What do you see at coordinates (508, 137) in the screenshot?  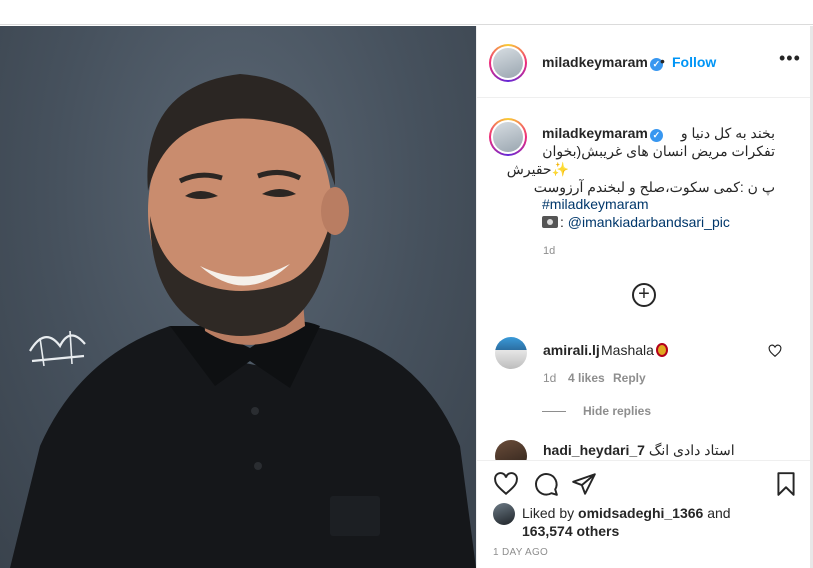 I see `caption-author-avatar` at bounding box center [508, 137].